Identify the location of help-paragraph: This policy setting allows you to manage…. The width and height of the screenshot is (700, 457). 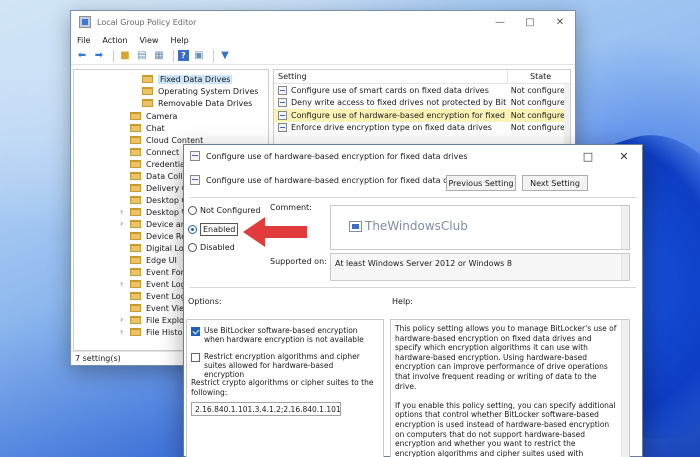
(506, 357).